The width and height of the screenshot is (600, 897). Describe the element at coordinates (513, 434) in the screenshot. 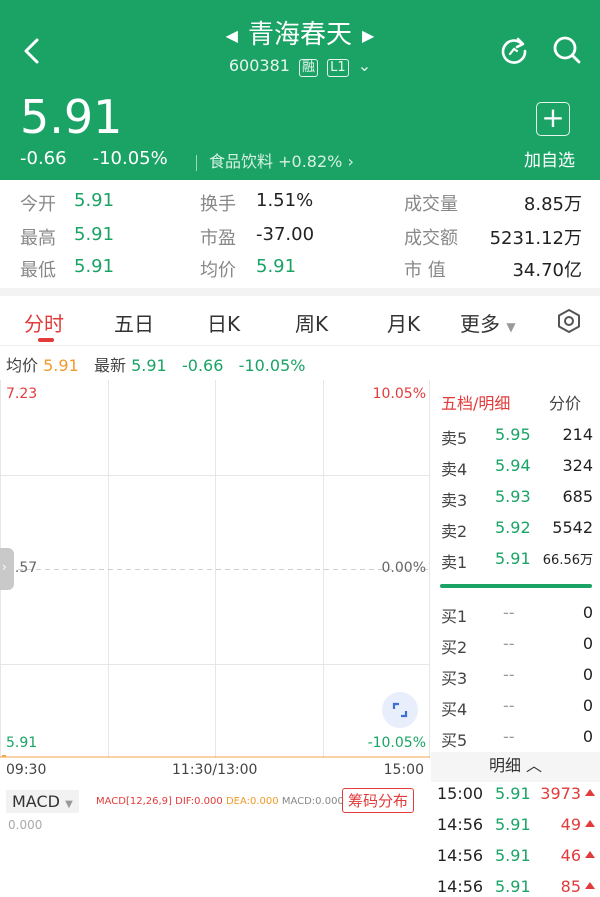

I see `level-price: 5.95` at that location.